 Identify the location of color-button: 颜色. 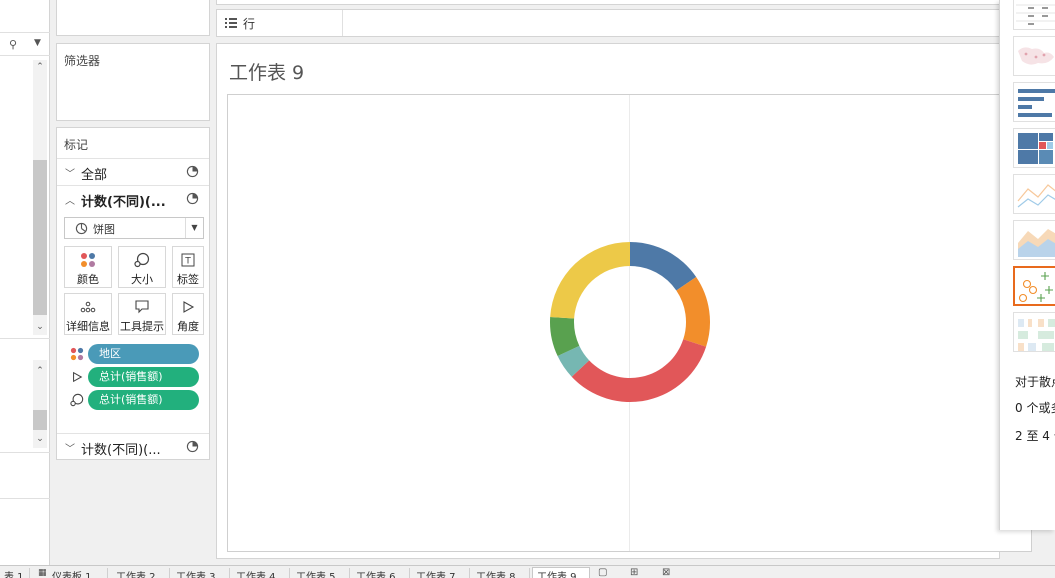
(88, 267).